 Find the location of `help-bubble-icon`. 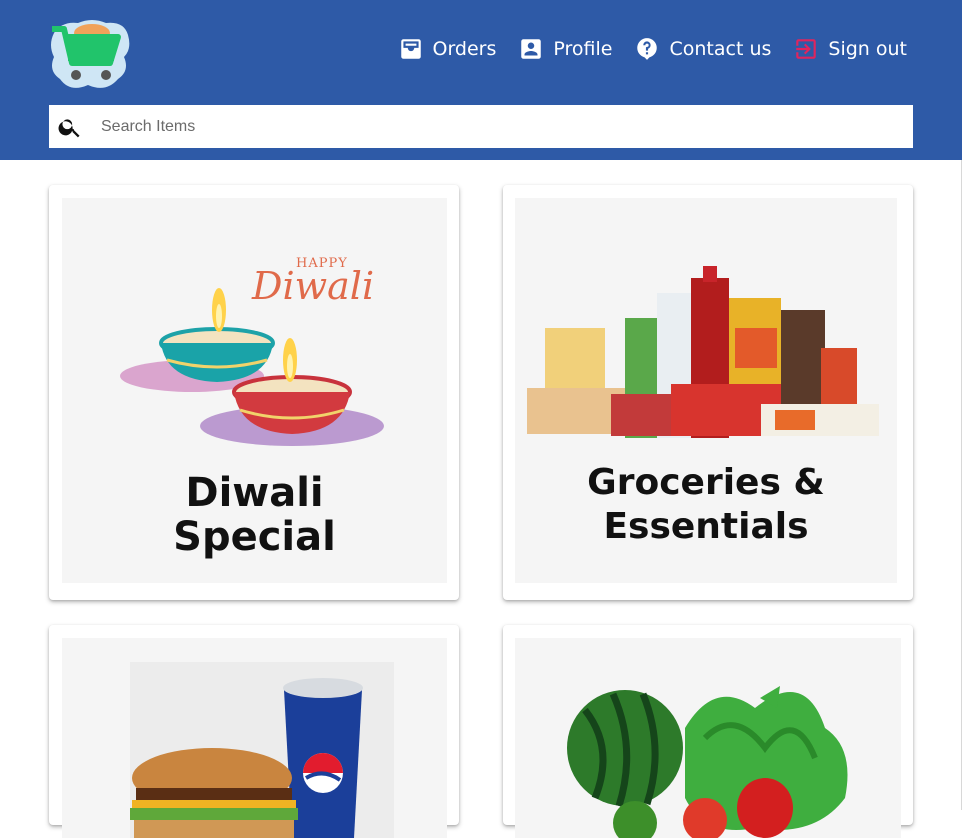

help-bubble-icon is located at coordinates (647, 49).